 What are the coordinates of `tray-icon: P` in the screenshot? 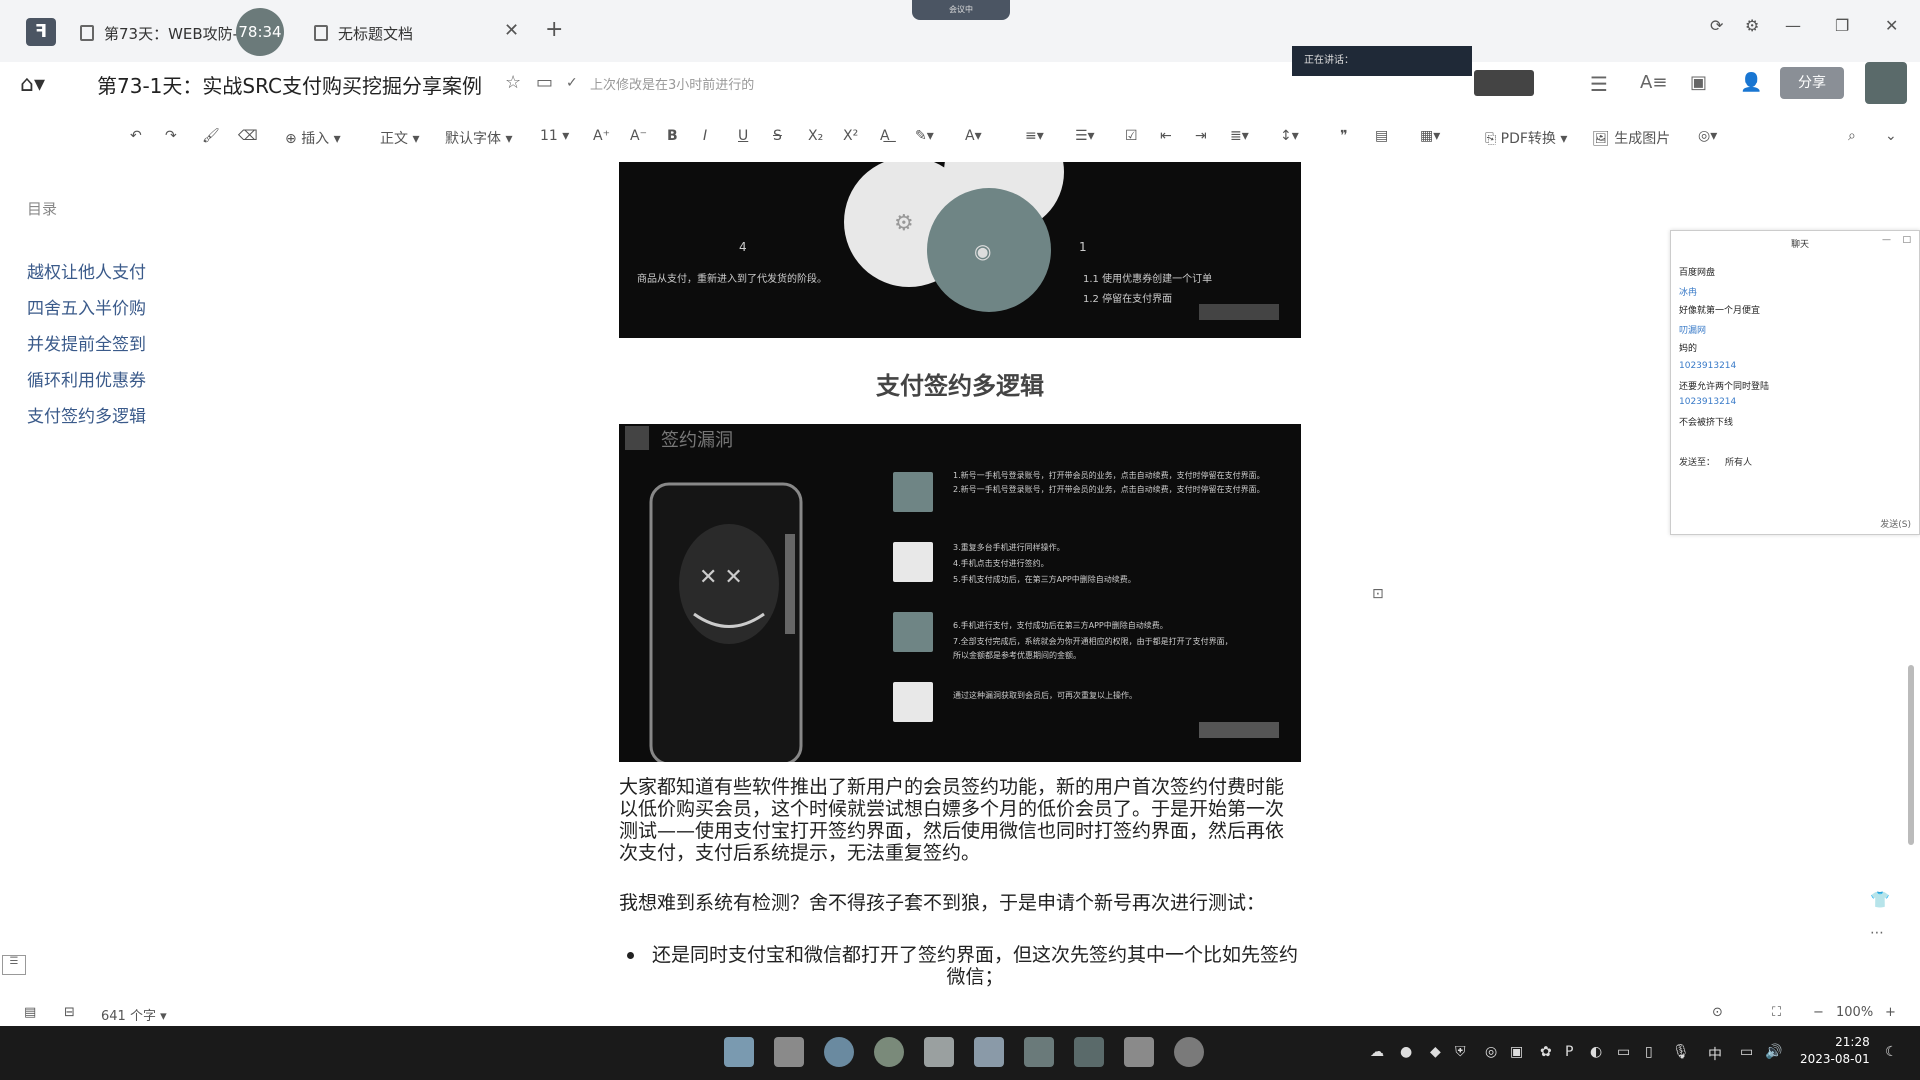 It's located at (1569, 1052).